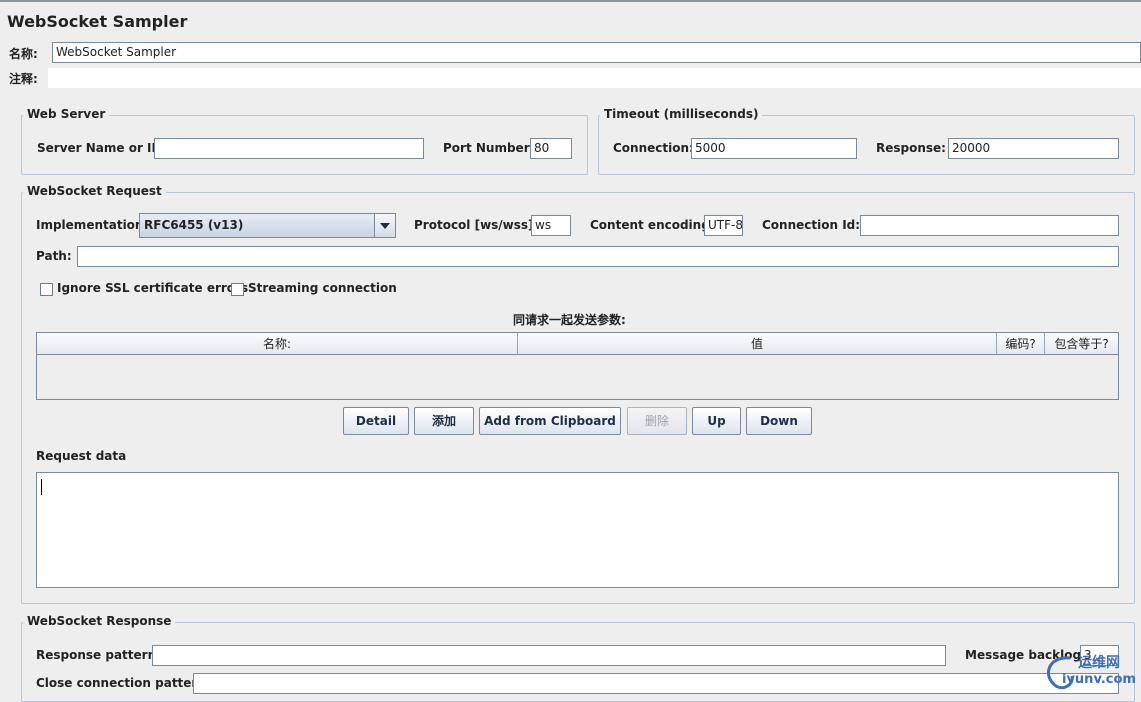  I want to click on websocket-request-legend: WebSocket Request, so click(94, 191).